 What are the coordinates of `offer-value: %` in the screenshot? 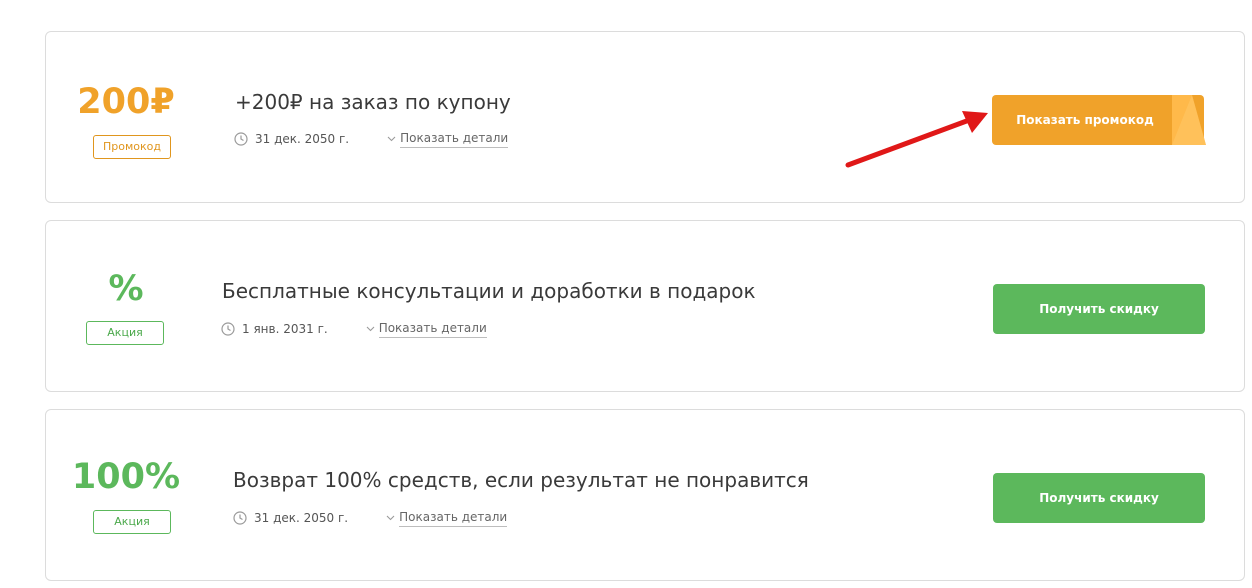 It's located at (126, 289).